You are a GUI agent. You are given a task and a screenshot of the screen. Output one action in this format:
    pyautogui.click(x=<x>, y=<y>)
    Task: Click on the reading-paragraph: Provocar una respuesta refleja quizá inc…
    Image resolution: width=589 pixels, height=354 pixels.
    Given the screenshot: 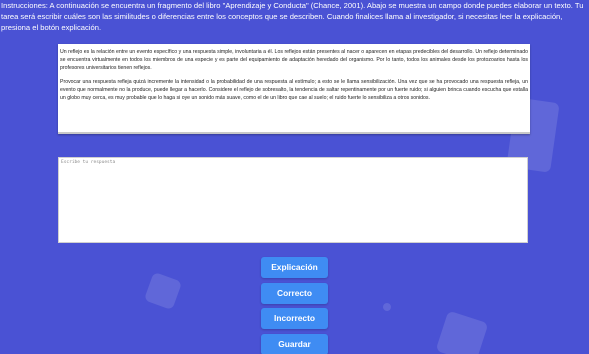 What is the action you would take?
    pyautogui.click(x=294, y=90)
    